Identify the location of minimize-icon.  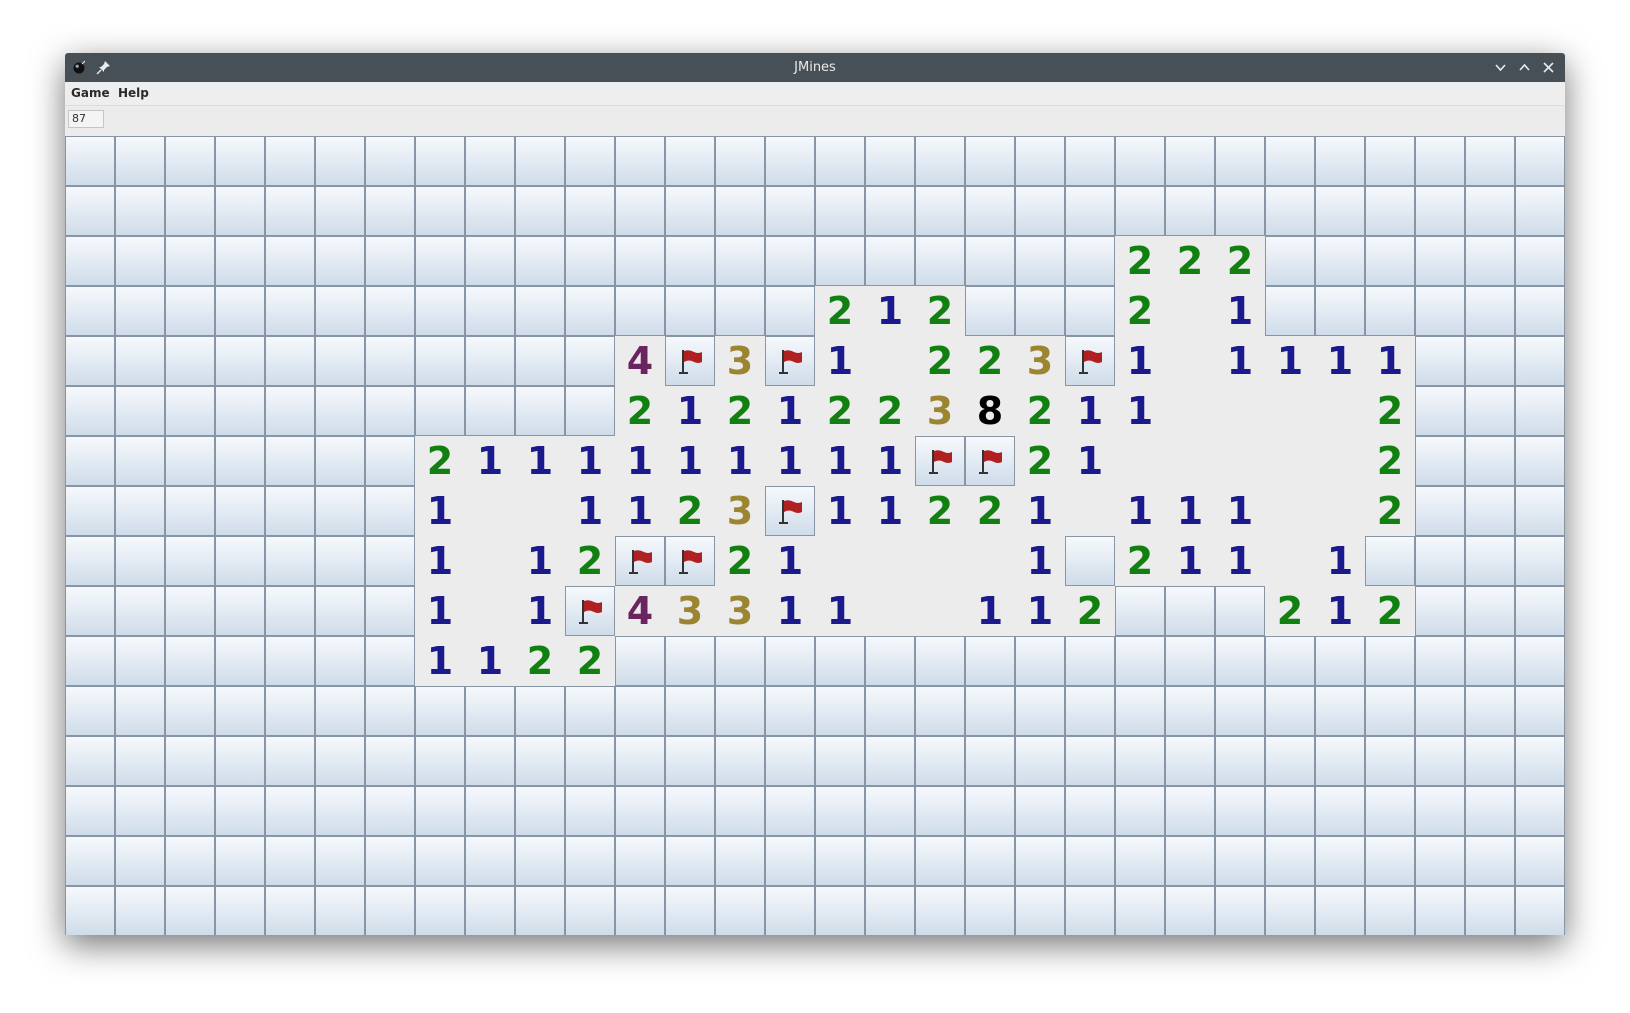
(1500, 67).